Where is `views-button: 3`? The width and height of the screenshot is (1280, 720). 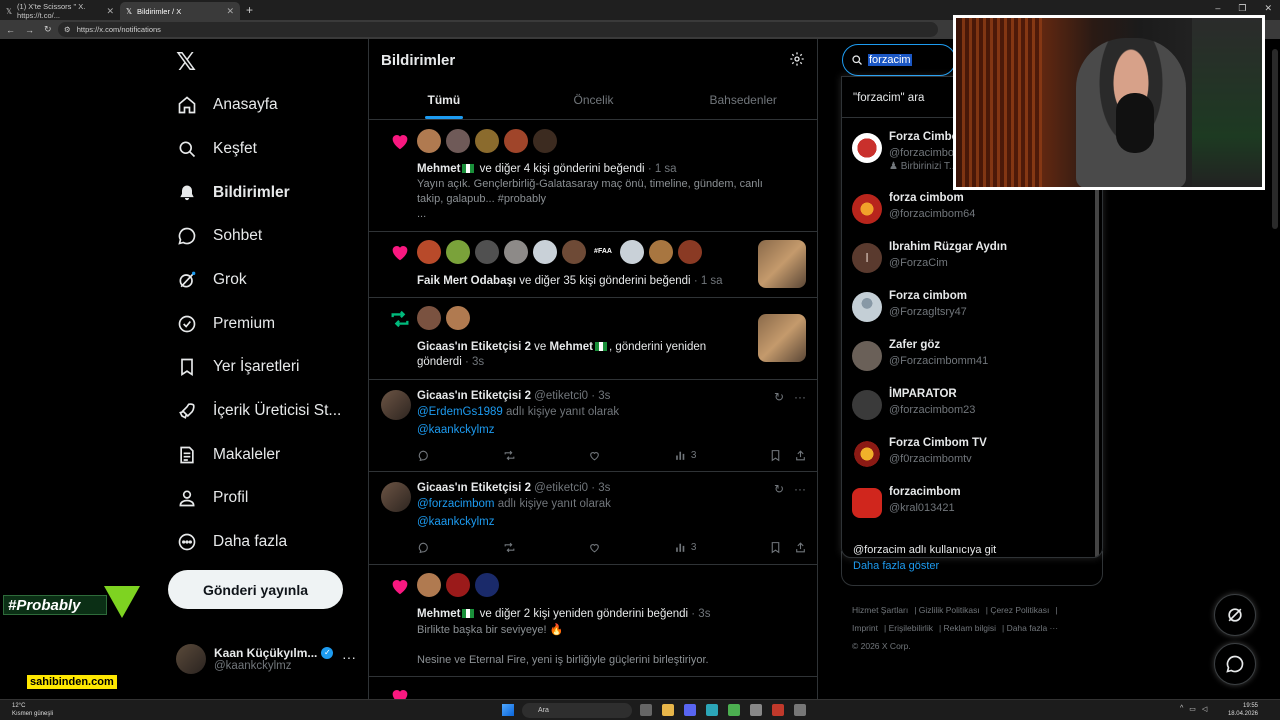 views-button: 3 is located at coordinates (685, 547).